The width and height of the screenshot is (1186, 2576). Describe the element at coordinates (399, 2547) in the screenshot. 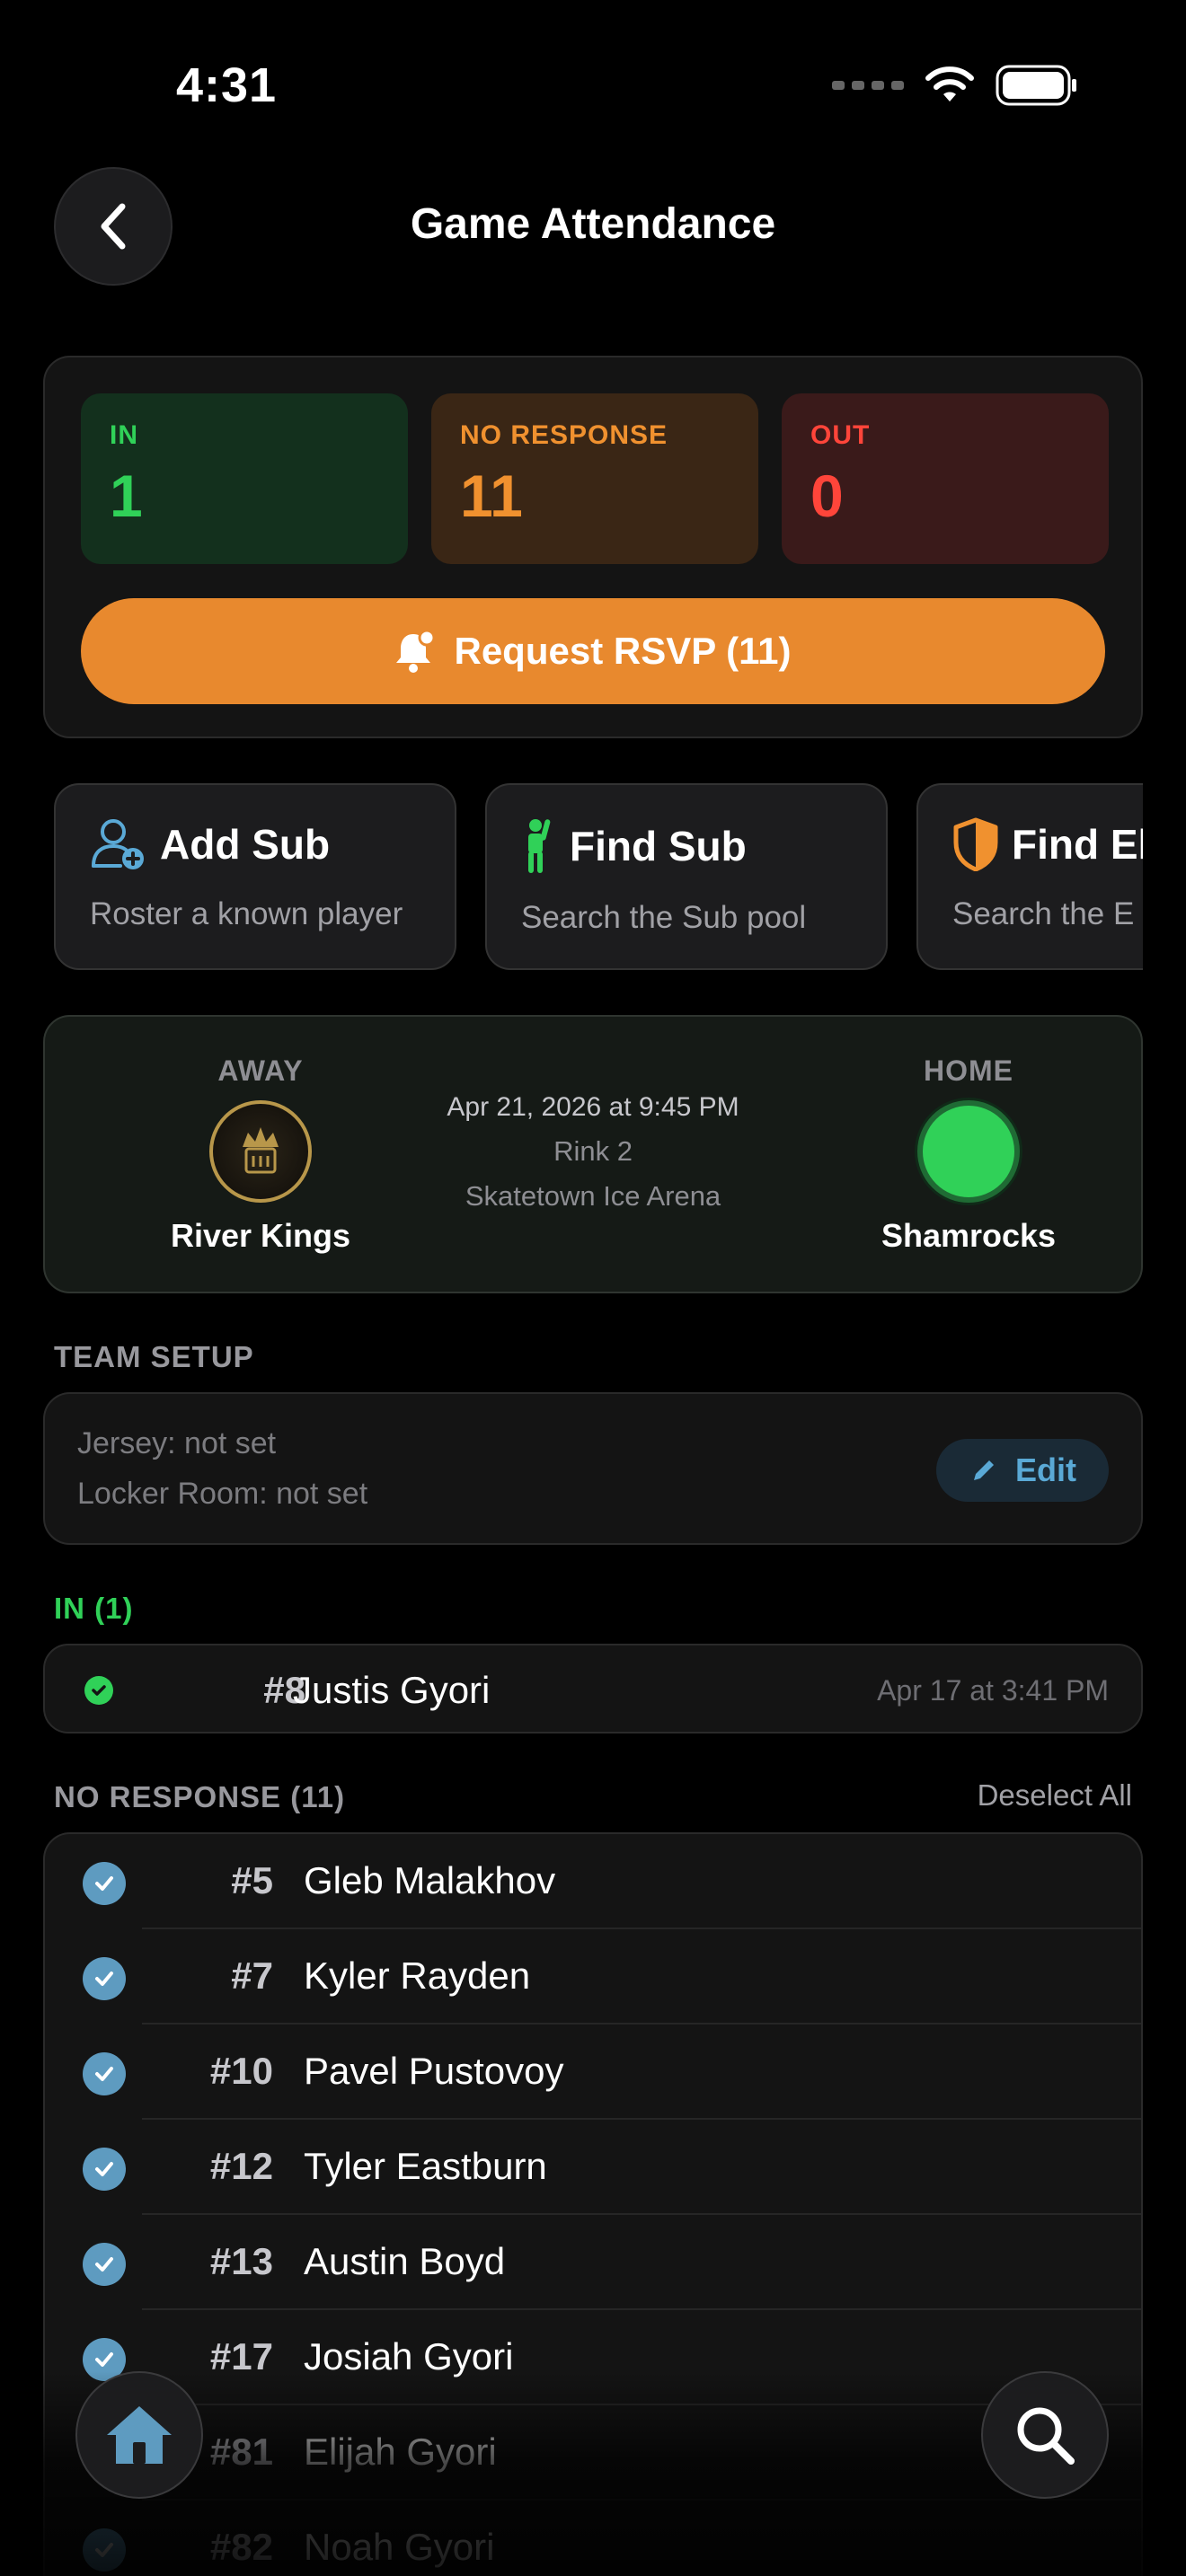

I see `player-name: Noah Gyori` at that location.